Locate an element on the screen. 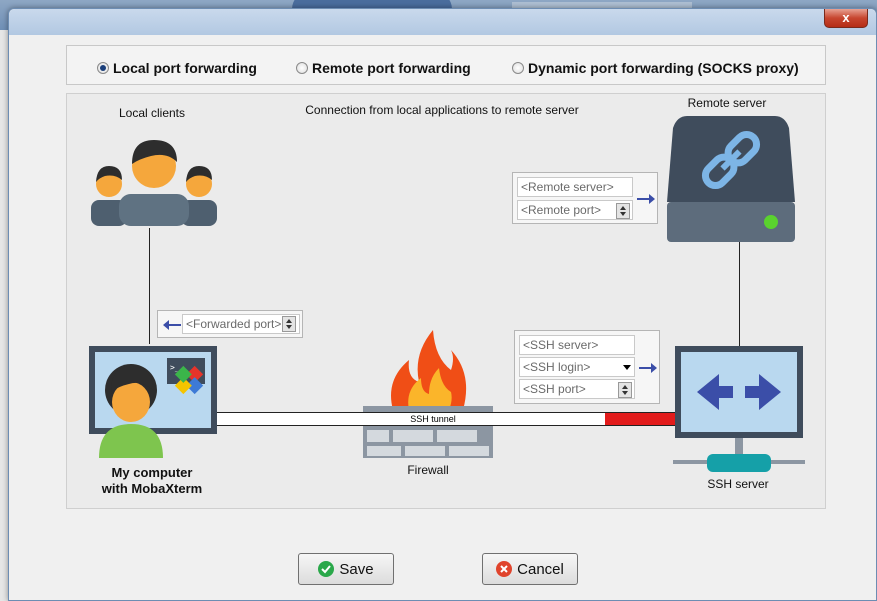  title-bar: x is located at coordinates (442, 22).